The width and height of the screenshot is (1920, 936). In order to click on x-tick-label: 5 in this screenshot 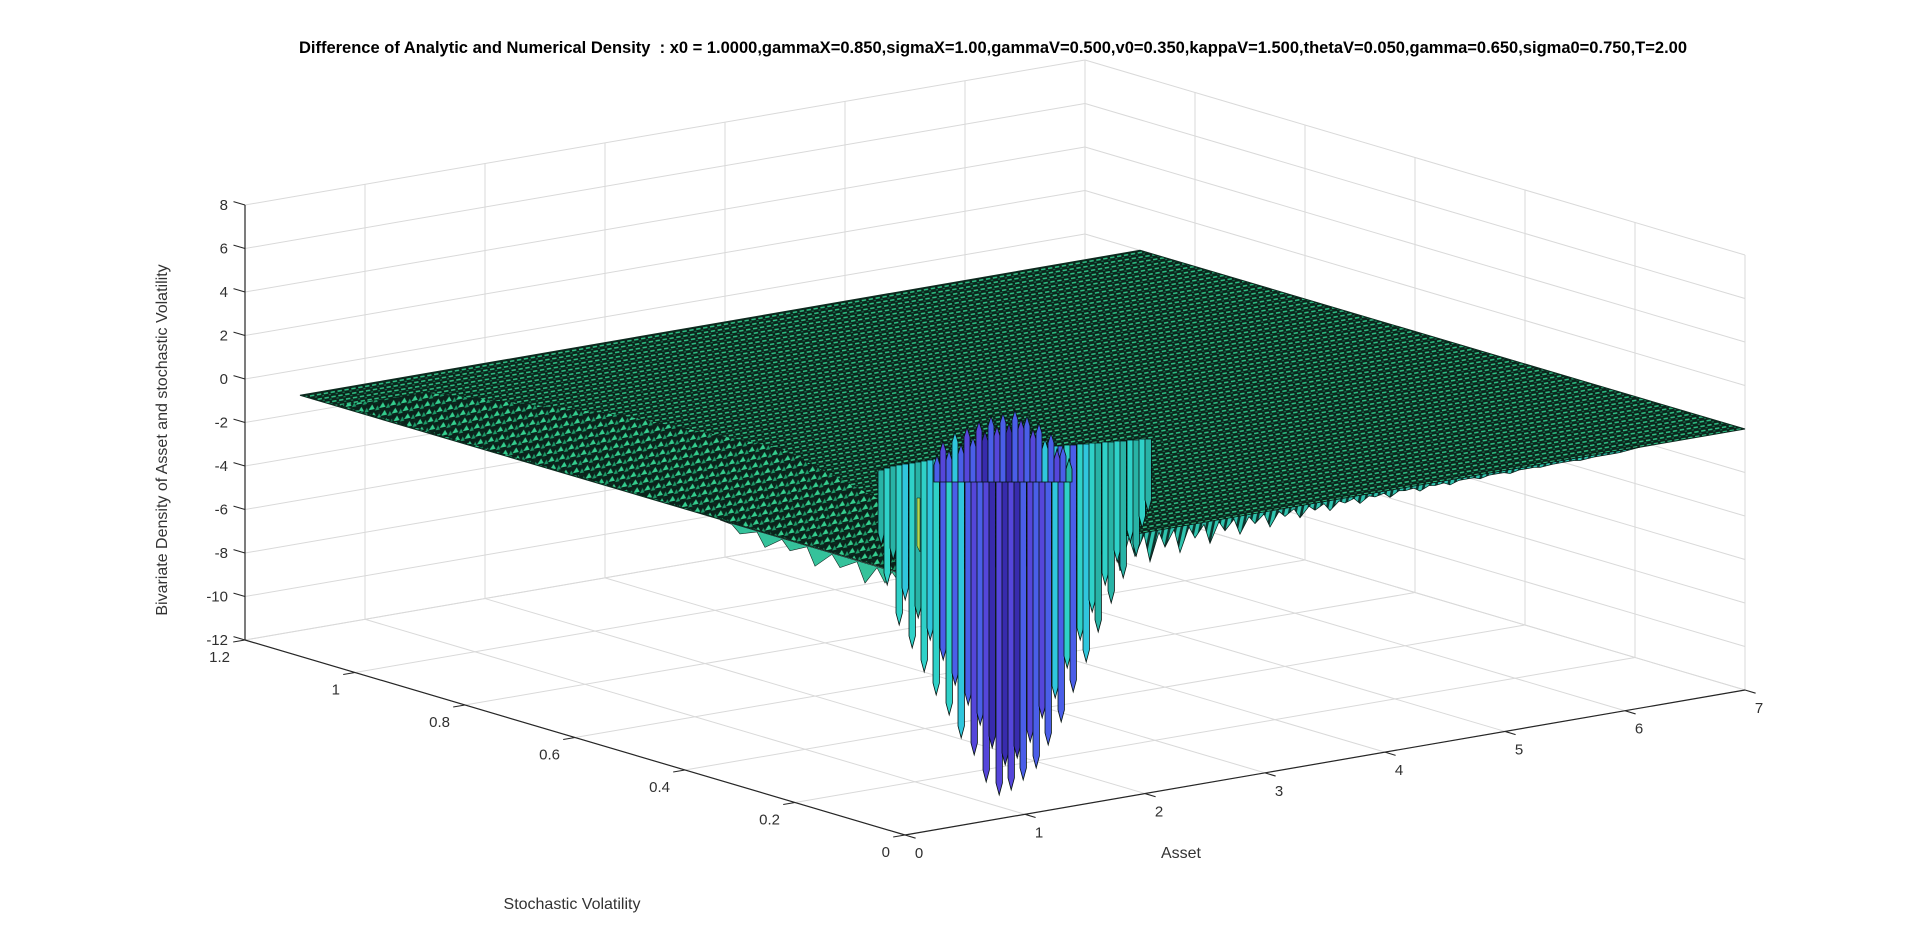, I will do `click(1519, 749)`.